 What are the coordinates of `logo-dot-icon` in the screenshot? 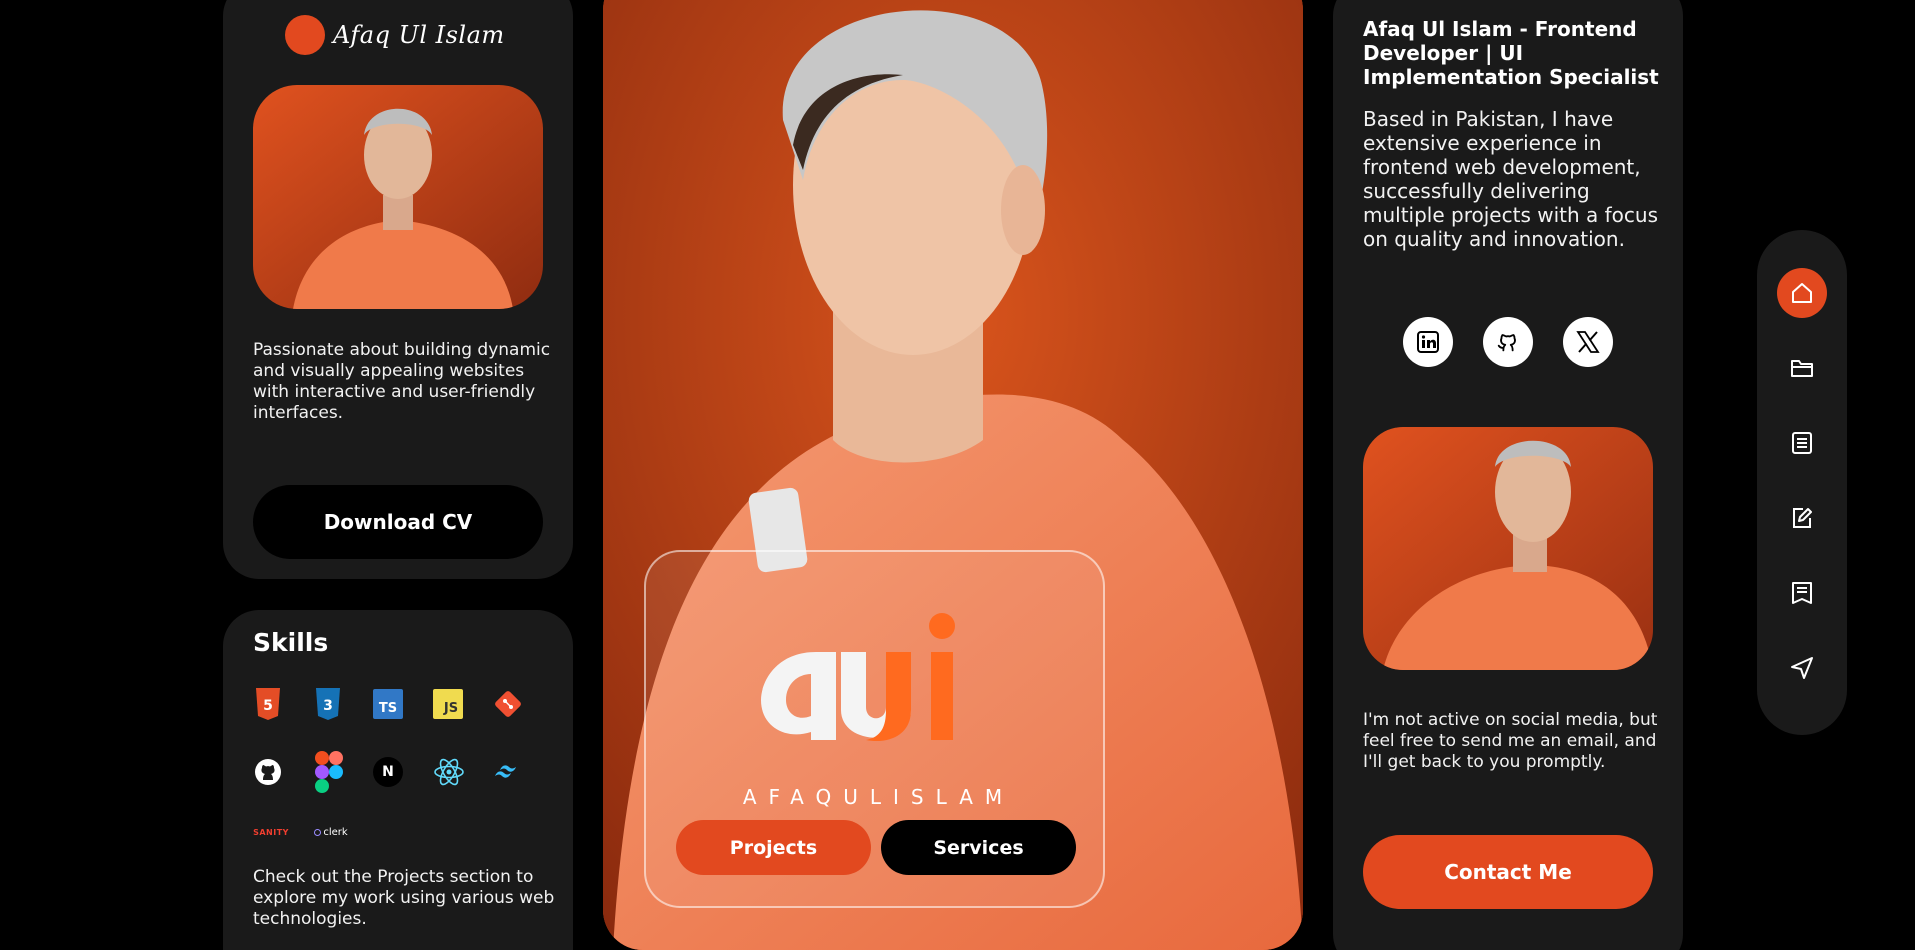 It's located at (305, 35).